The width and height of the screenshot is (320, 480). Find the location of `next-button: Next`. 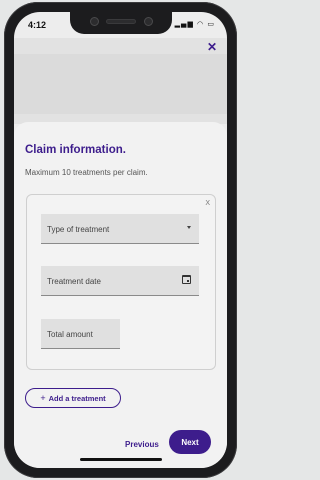

next-button: Next is located at coordinates (190, 442).